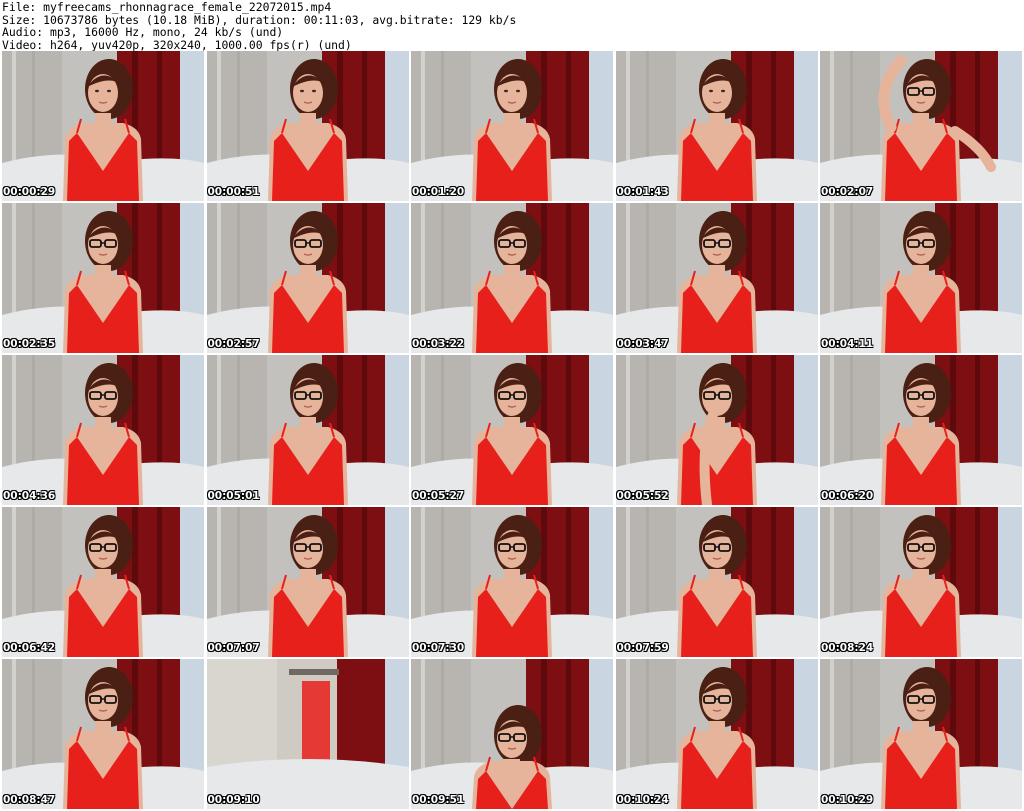  I want to click on video-frame-thumbnail: 00:10:29, so click(921, 734).